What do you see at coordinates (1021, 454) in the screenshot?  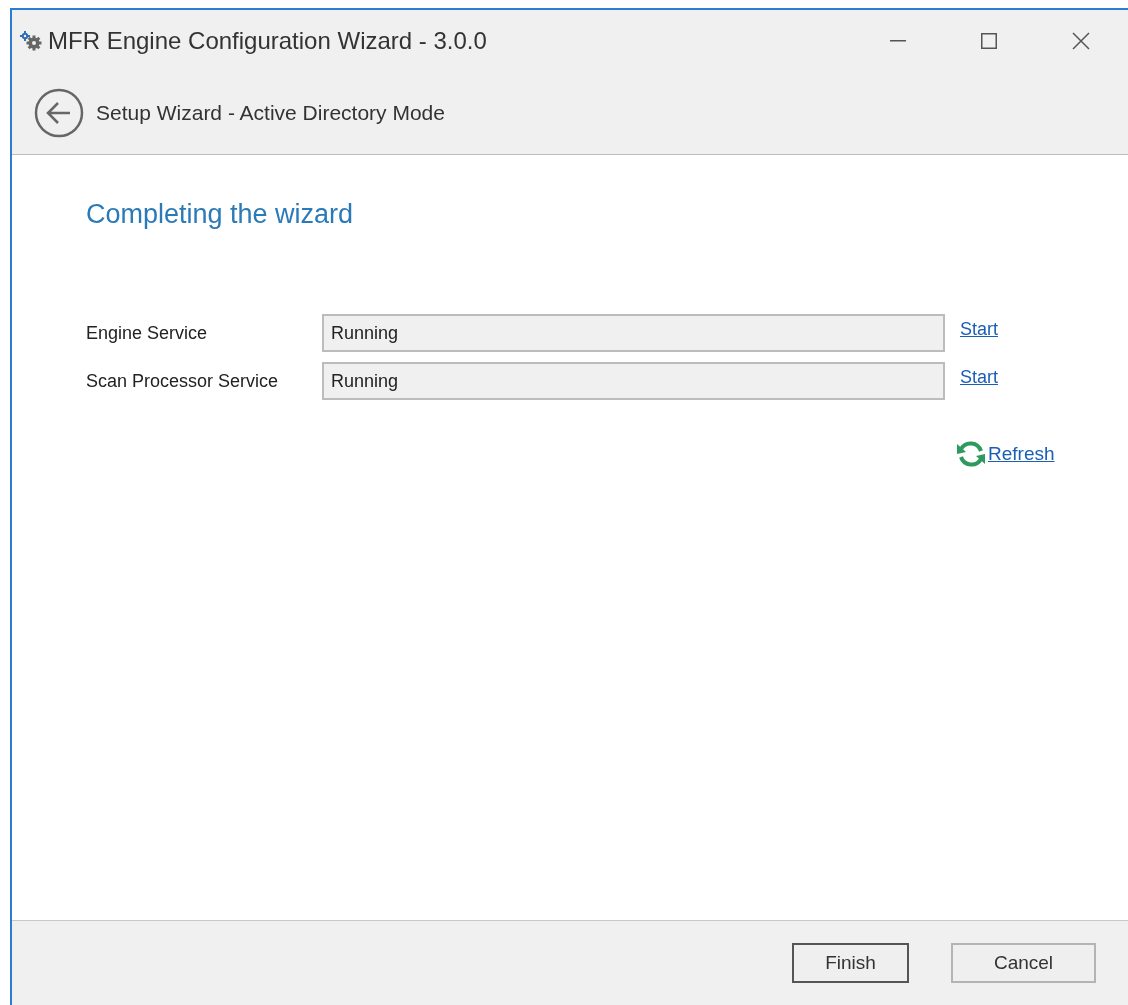 I see `refresh-link: Refresh` at bounding box center [1021, 454].